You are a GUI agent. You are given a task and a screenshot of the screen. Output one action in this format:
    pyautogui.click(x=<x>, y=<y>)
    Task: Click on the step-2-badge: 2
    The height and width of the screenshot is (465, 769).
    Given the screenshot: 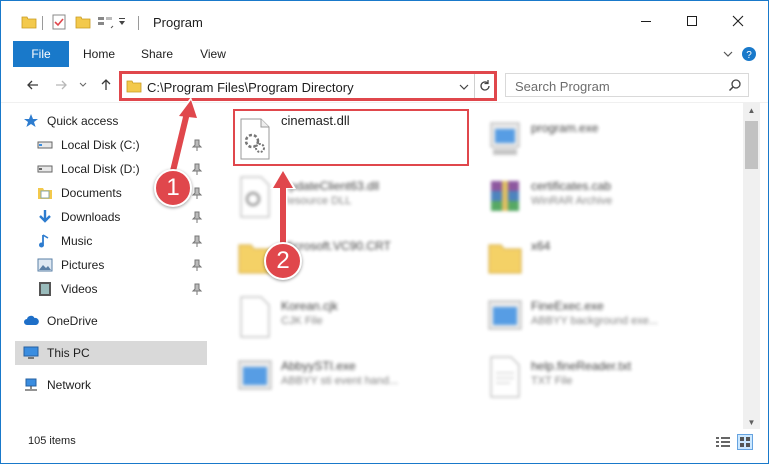 What is the action you would take?
    pyautogui.click(x=283, y=261)
    